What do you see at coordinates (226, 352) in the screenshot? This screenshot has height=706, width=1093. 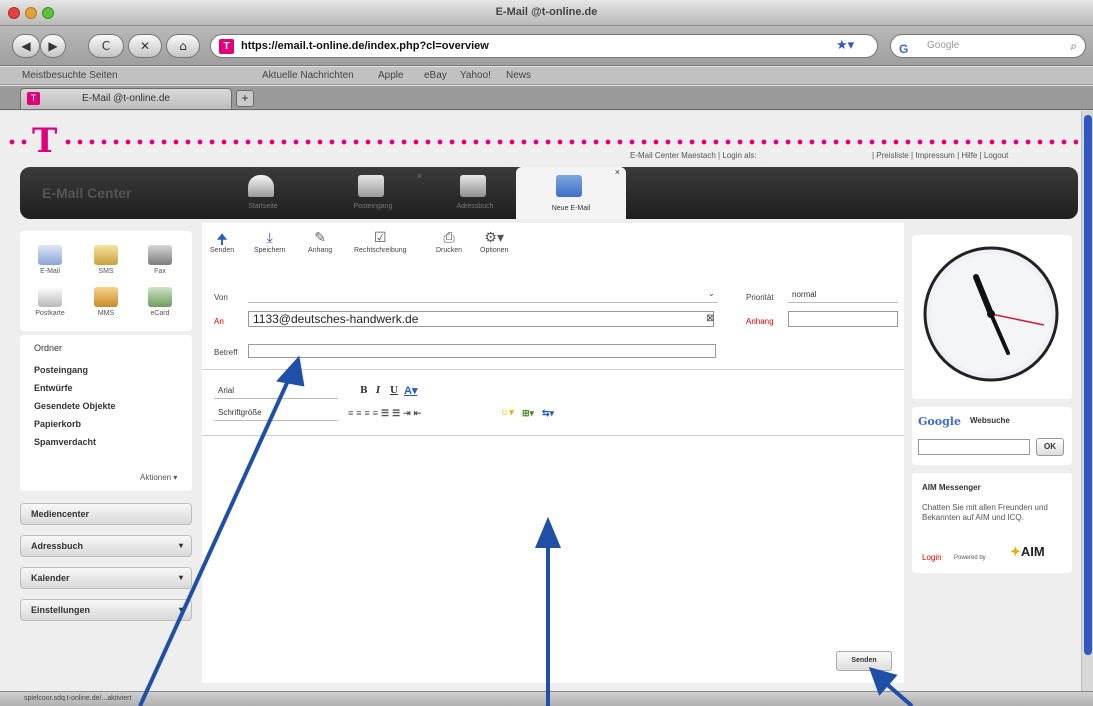 I see `subject-label: Betreff` at bounding box center [226, 352].